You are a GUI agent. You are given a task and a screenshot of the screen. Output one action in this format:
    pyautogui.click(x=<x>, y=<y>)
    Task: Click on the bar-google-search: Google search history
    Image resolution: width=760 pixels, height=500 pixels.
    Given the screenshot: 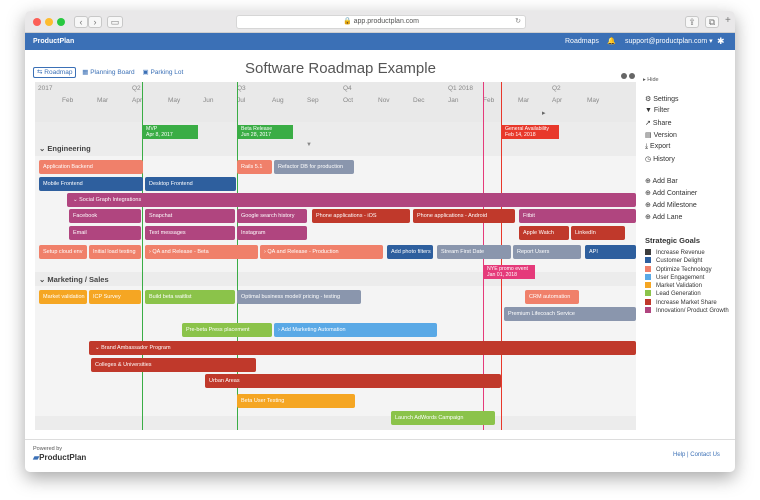 What is the action you would take?
    pyautogui.click(x=272, y=216)
    